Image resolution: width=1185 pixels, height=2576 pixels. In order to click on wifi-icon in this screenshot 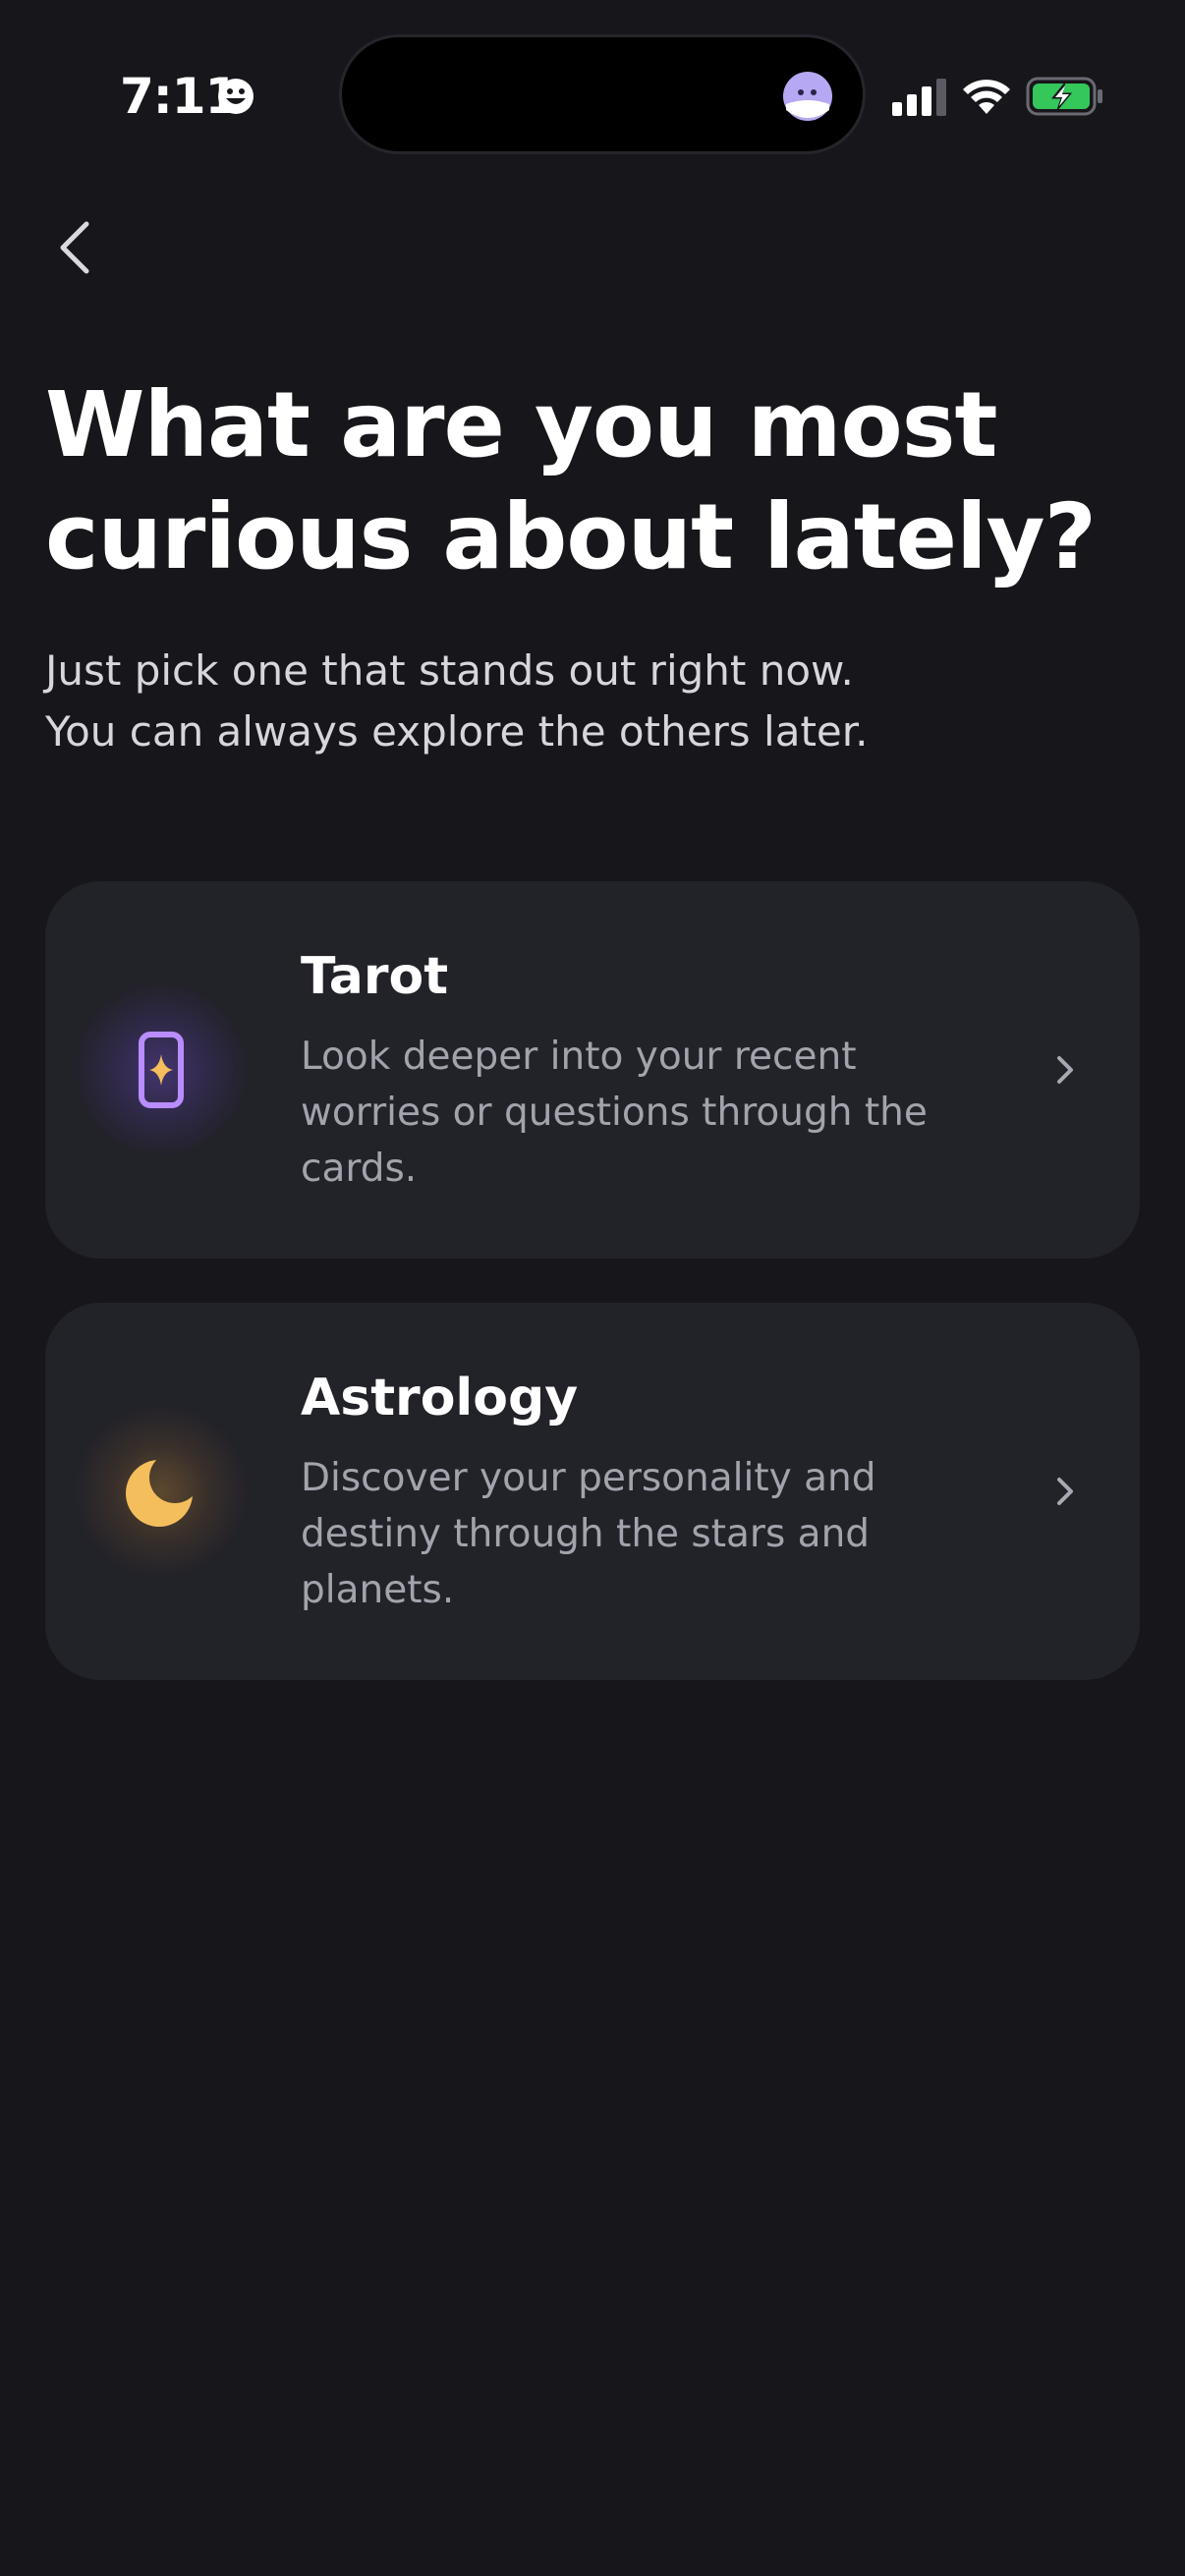, I will do `click(987, 97)`.